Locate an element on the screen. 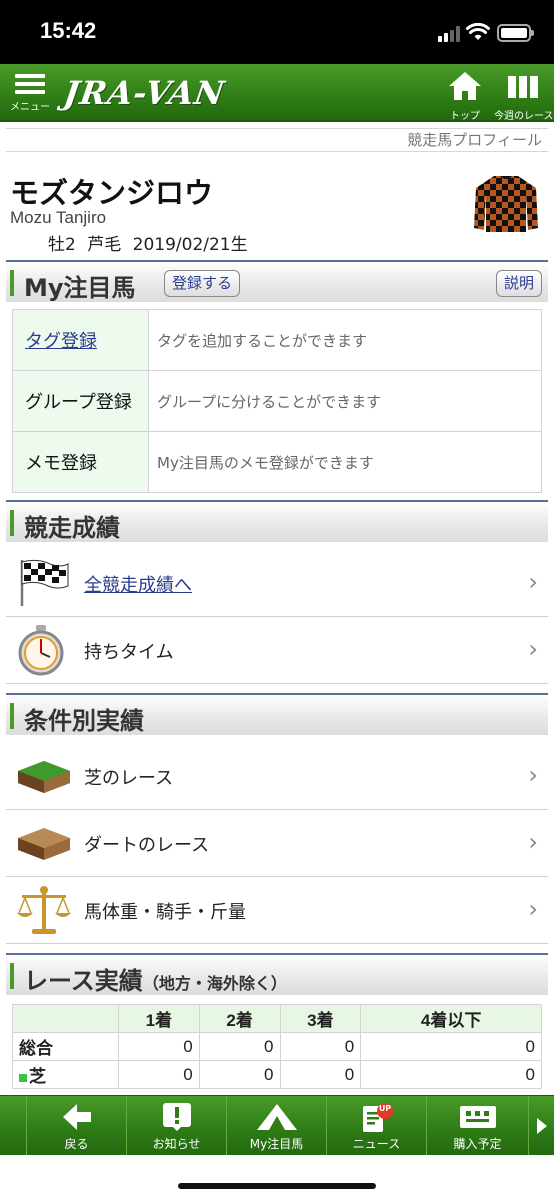 This screenshot has width=554, height=1200. bottom-tab-bar: 戻る お知らせ My注目馬 UP ニュース 購入予定 is located at coordinates (277, 1125).